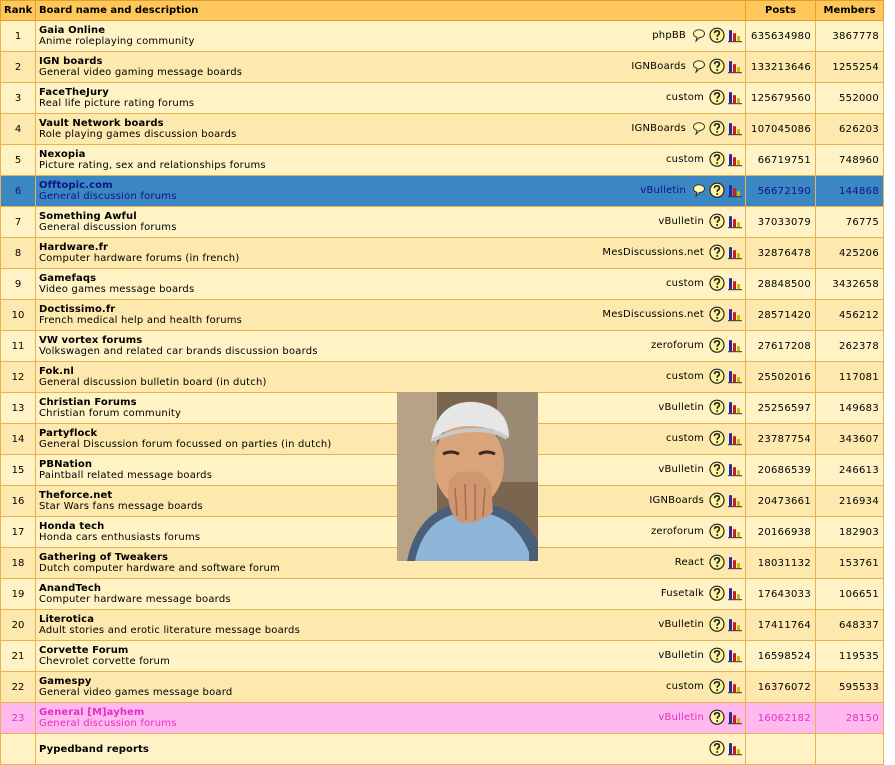 The height and width of the screenshot is (765, 895). What do you see at coordinates (392, 92) in the screenshot?
I see `board-title-link: FaceTheJury` at bounding box center [392, 92].